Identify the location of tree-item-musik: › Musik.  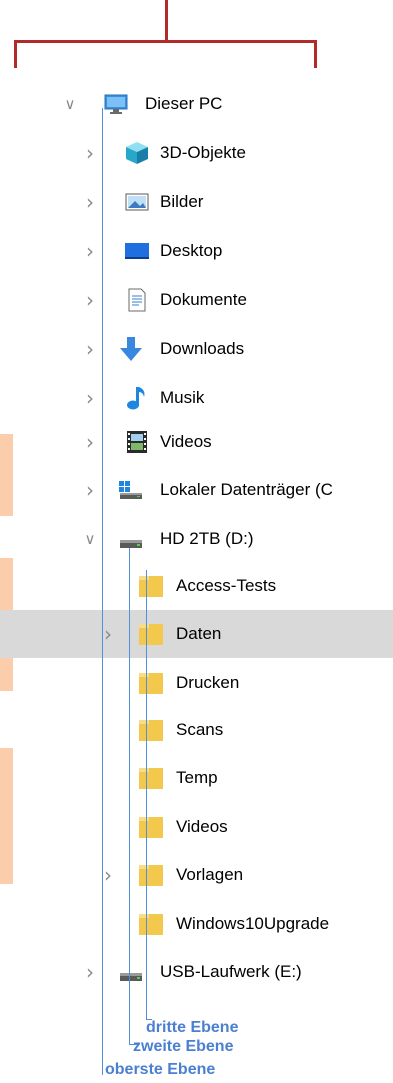
(196, 398).